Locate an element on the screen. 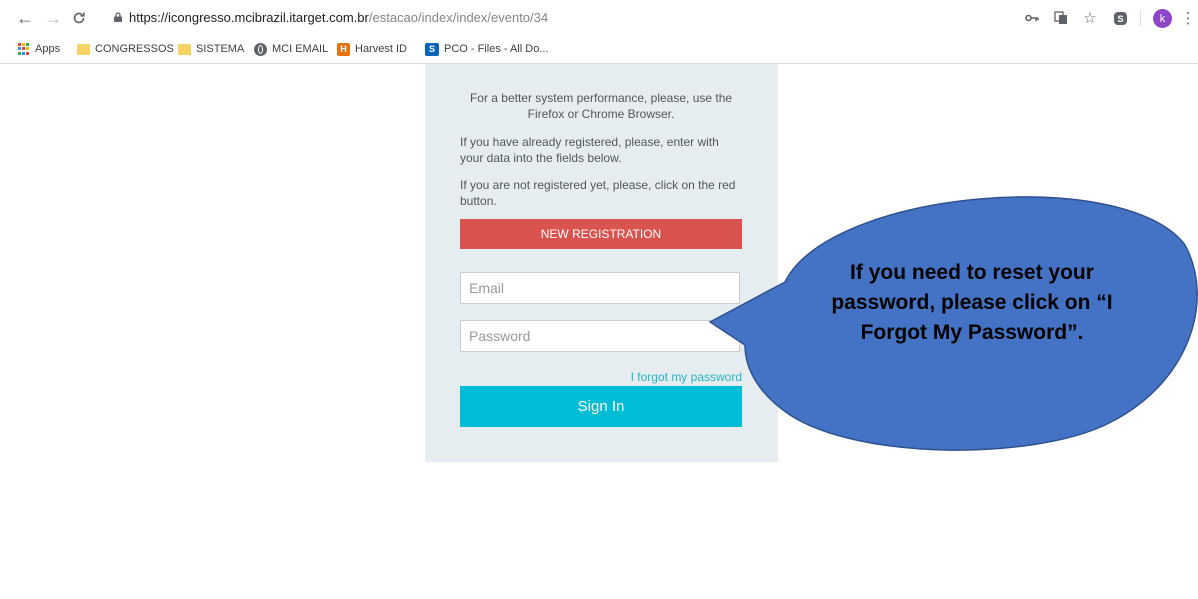  svg-text: S is located at coordinates (1120, 19).